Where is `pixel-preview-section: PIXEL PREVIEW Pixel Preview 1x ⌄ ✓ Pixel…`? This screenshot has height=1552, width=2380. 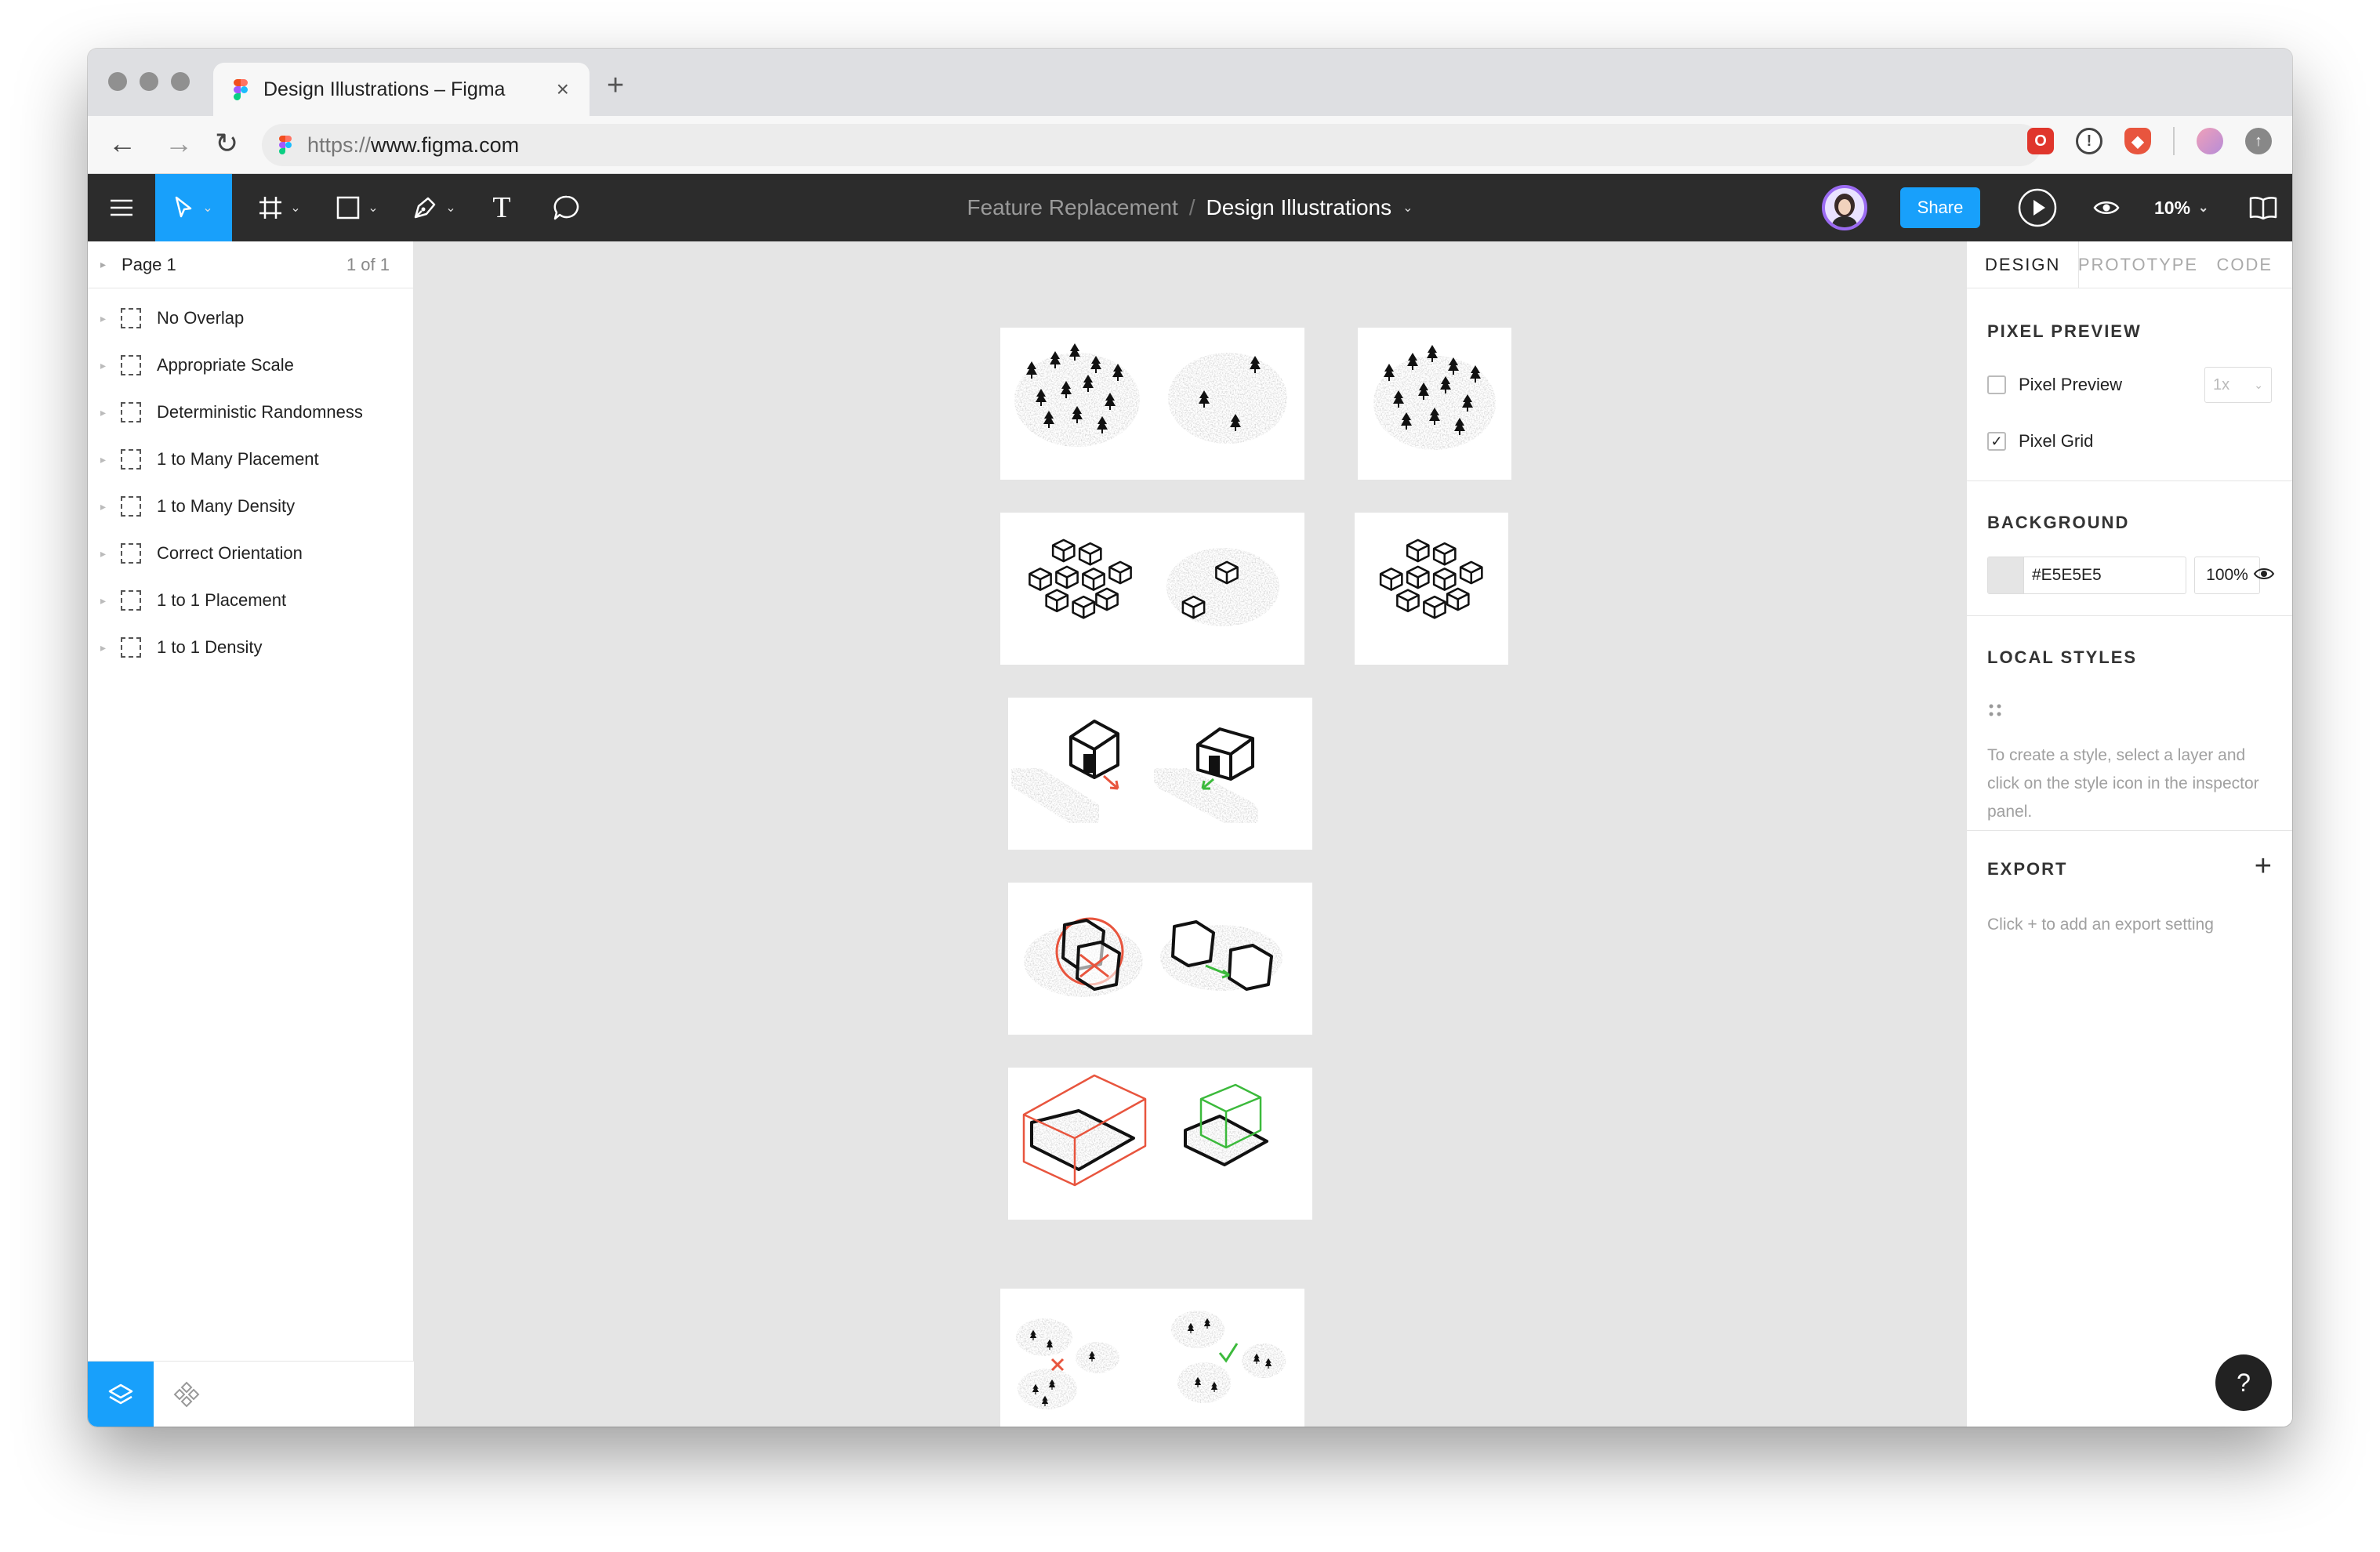
pixel-preview-section: PIXEL PREVIEW Pixel Preview 1x ⌄ ✓ Pixel… is located at coordinates (2129, 384).